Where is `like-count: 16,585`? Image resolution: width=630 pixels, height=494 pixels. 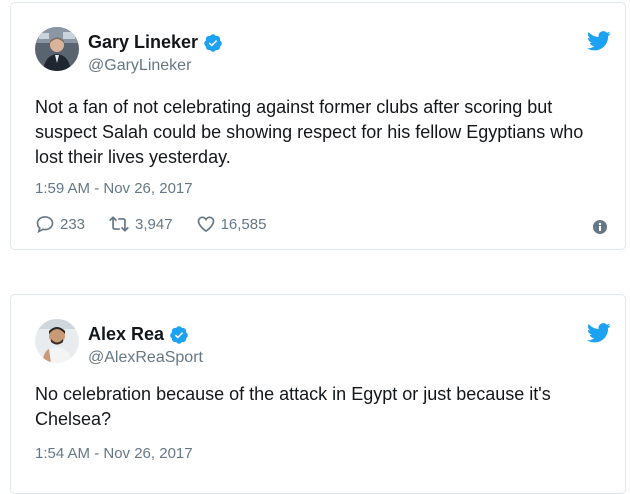
like-count: 16,585 is located at coordinates (243, 224).